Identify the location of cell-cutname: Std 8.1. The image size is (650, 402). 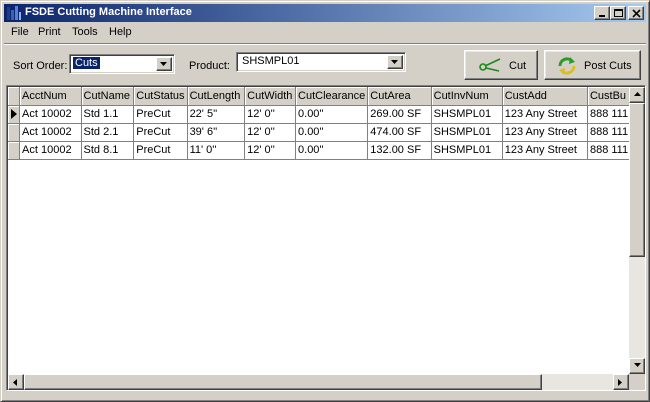
(108, 150).